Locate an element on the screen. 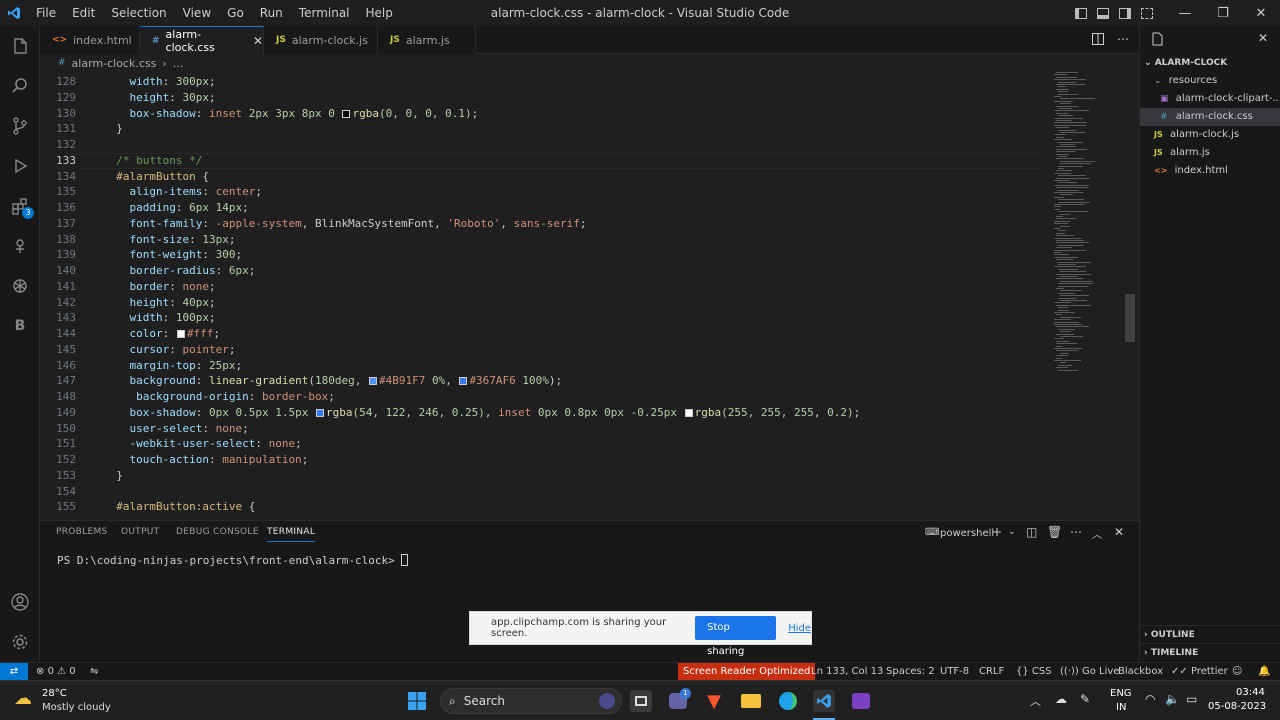 The height and width of the screenshot is (720, 1280). onedrive-cloud-icon: ☁ is located at coordinates (1061, 699).